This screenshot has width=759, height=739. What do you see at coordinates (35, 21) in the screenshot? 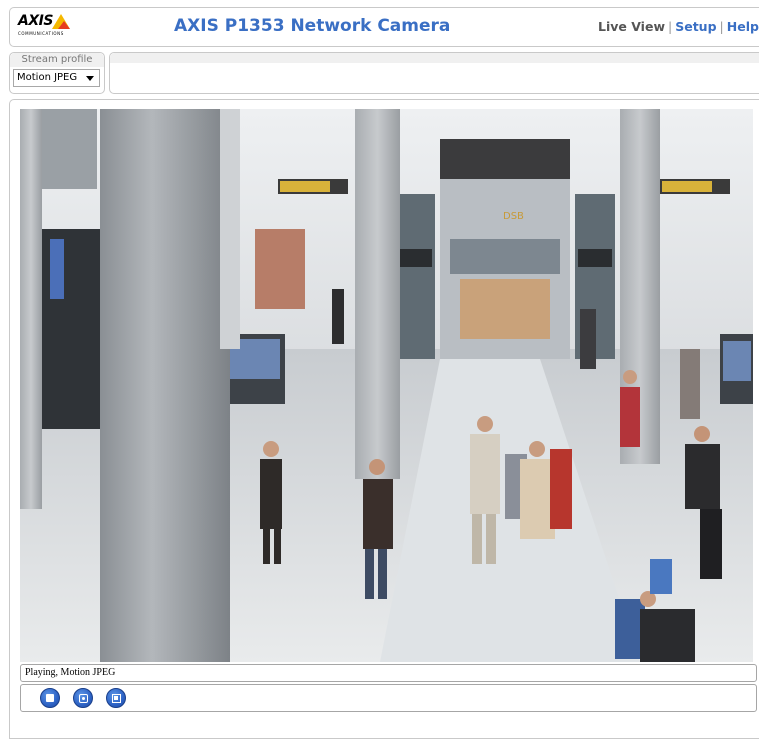
I see `logo-text: AXIS` at bounding box center [35, 21].